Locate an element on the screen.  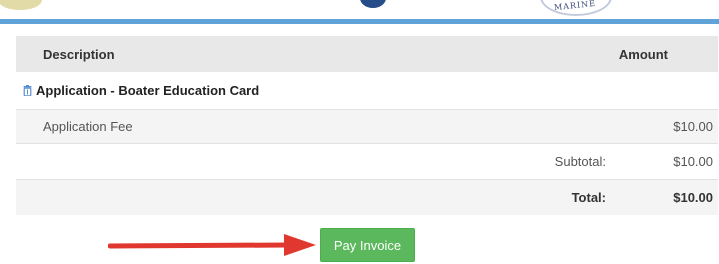
state-logo is located at coordinates (21, 5).